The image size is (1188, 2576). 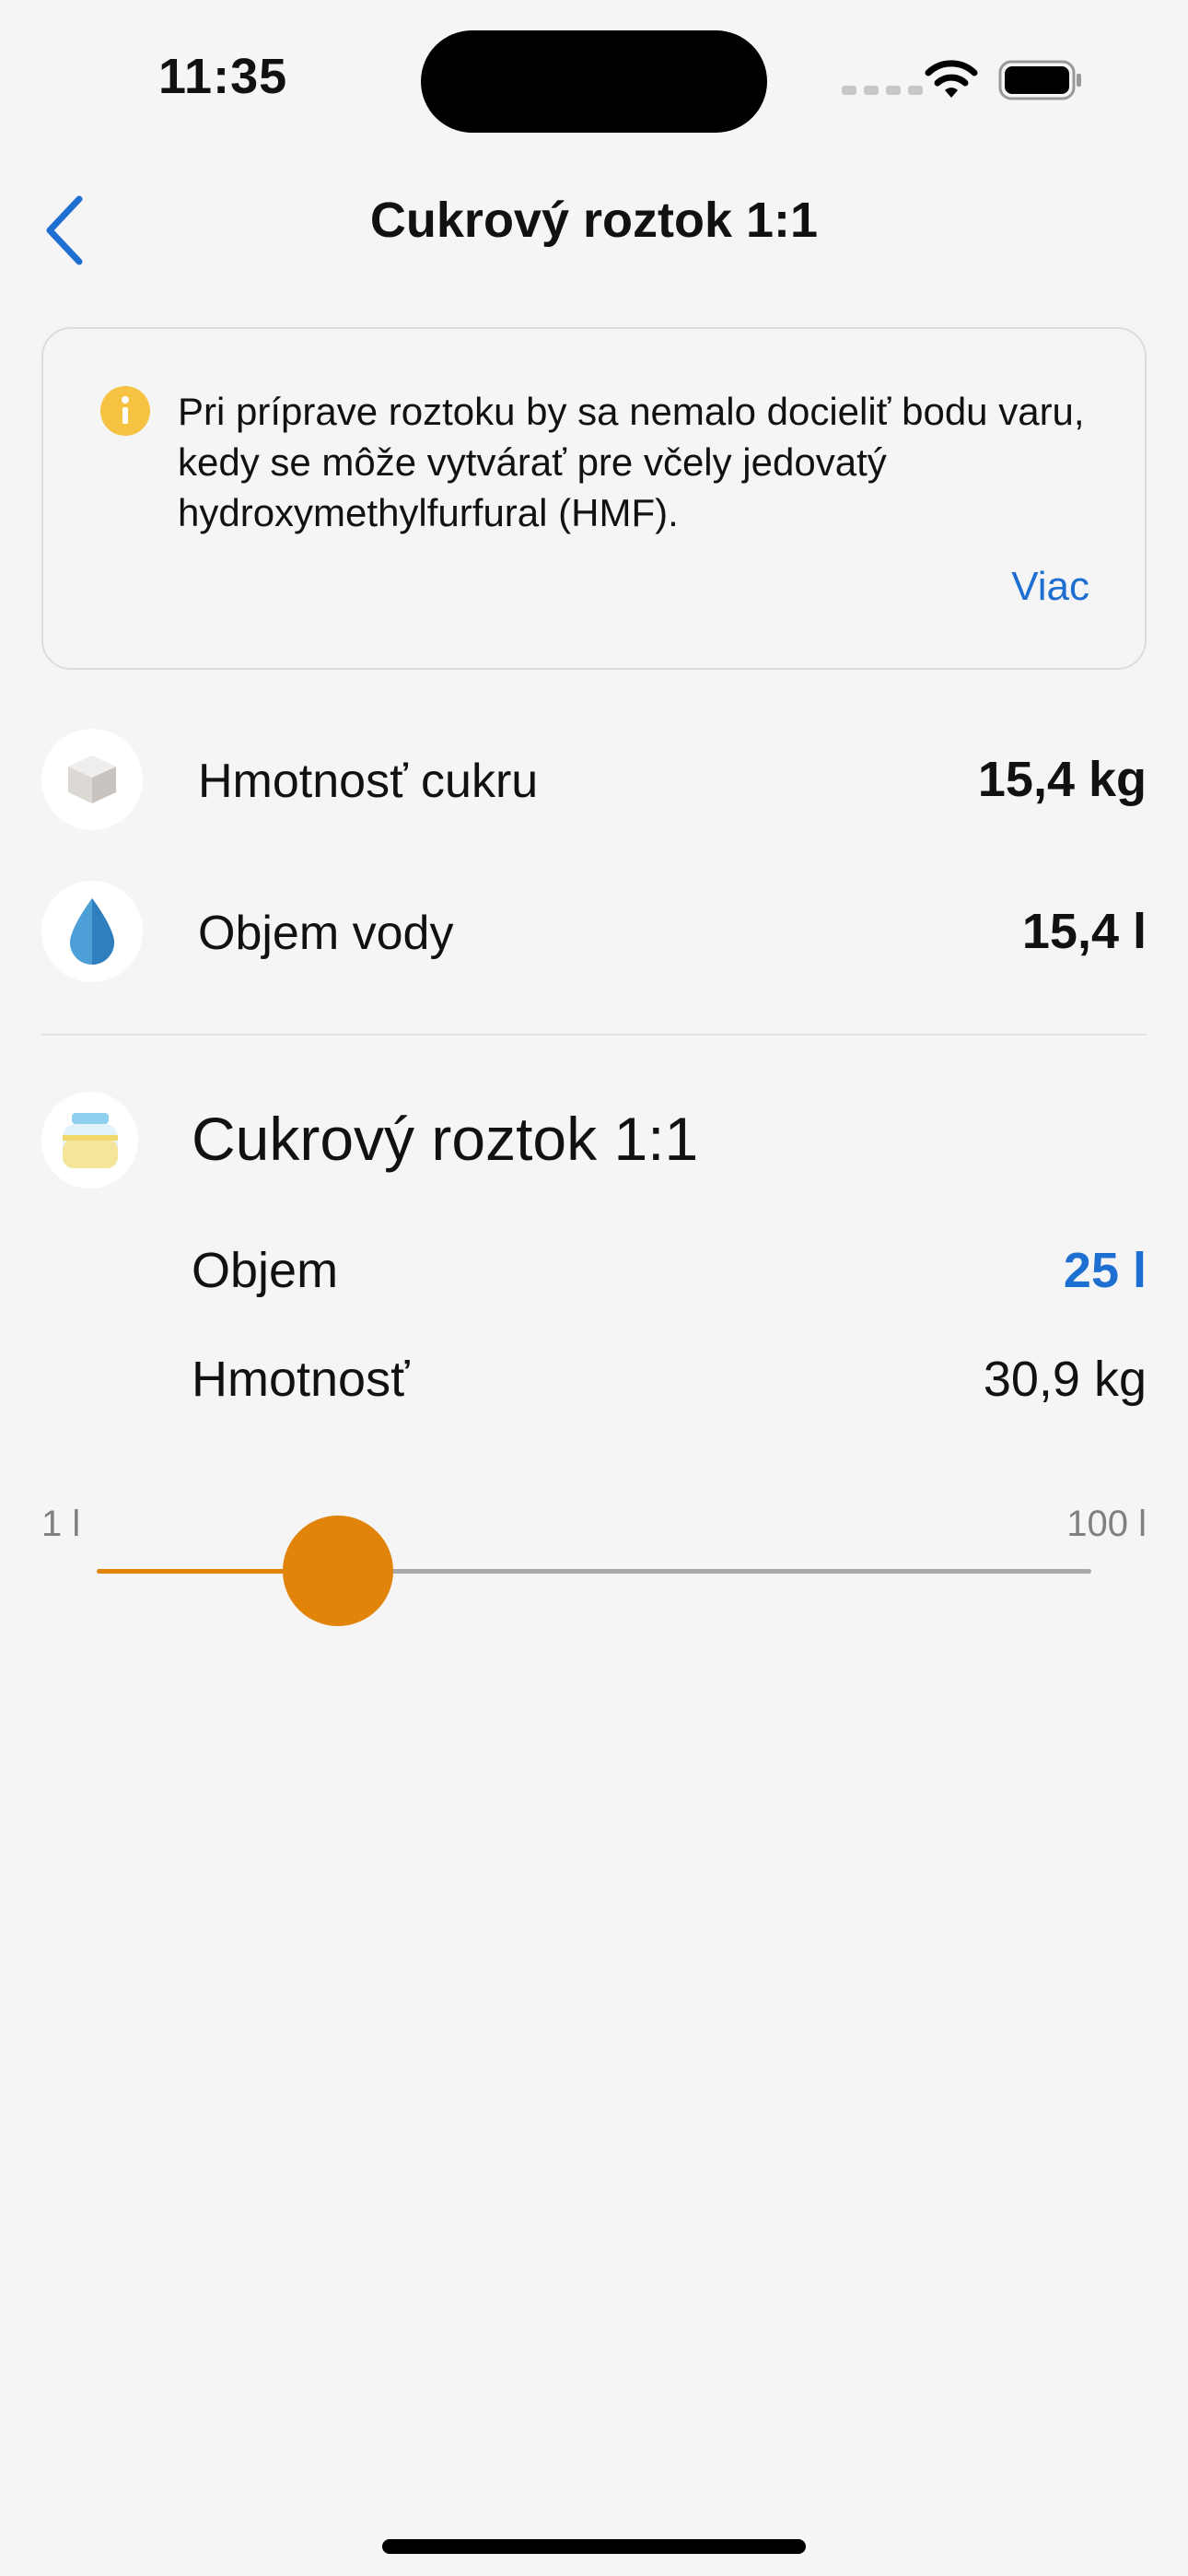 I want to click on volume-label: Objem, so click(x=265, y=1270).